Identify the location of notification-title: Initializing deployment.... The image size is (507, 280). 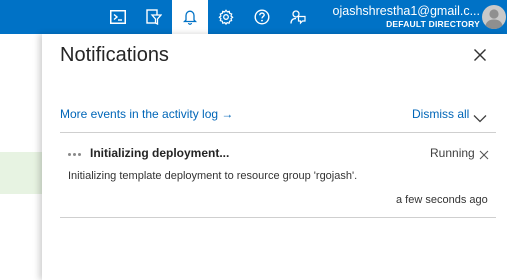
(160, 153).